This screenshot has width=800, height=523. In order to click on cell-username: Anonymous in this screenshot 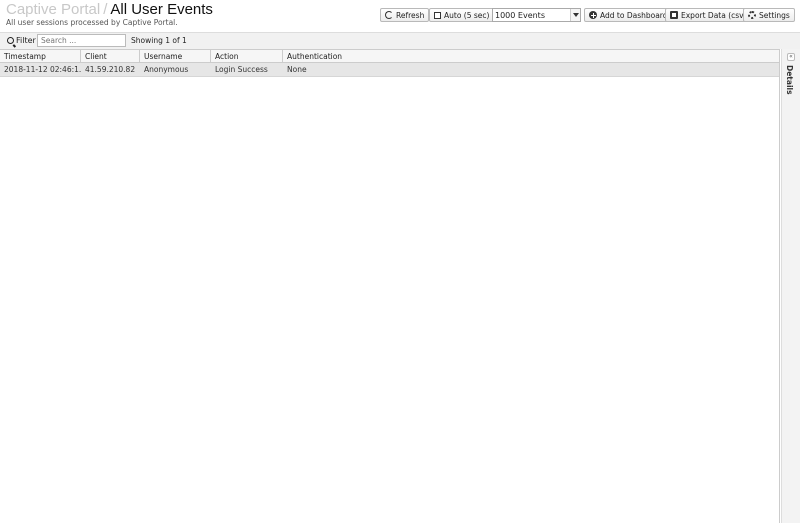, I will do `click(166, 69)`.